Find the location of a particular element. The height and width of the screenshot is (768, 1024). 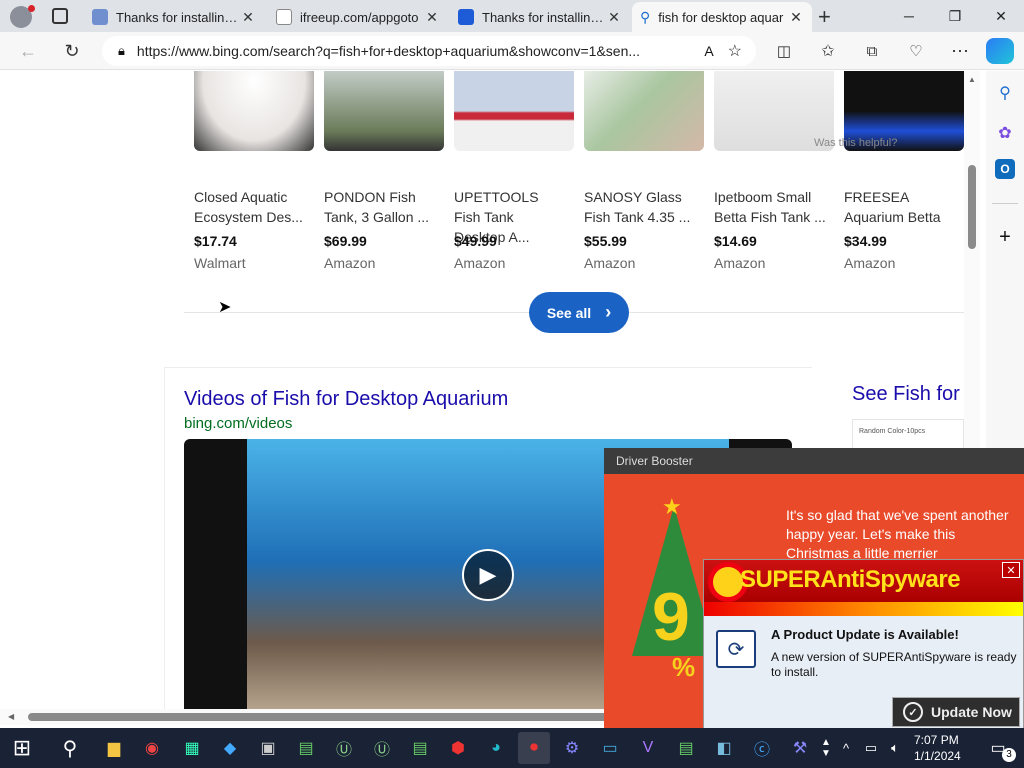

profile-alert-dot is located at coordinates (31, 8).